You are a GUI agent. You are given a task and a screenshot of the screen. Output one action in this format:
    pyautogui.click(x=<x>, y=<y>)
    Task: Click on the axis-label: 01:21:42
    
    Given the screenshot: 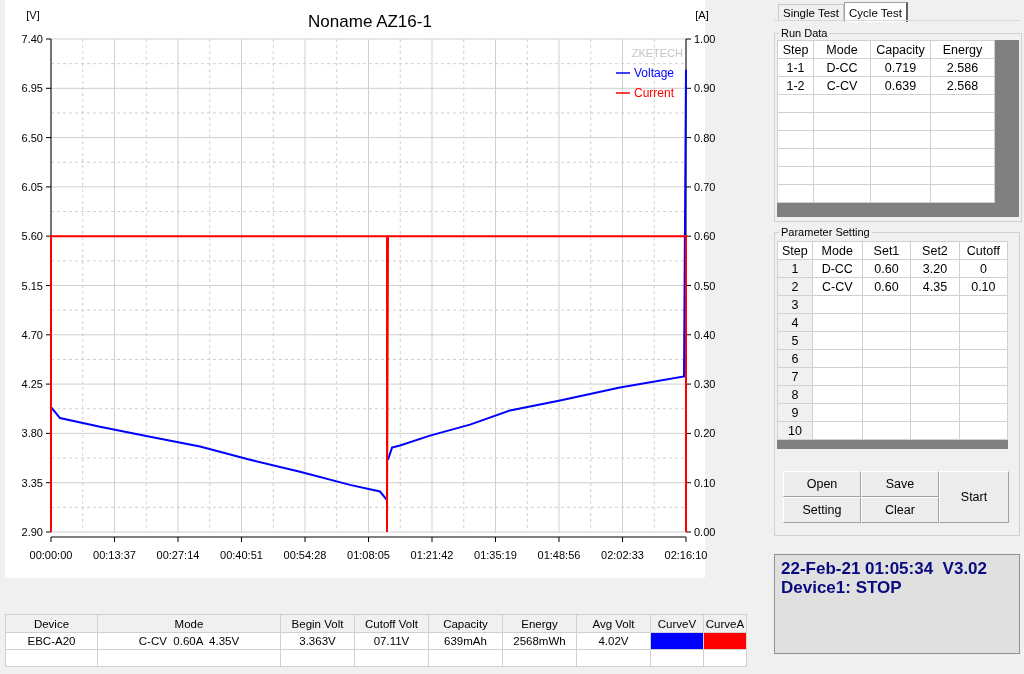 What is the action you would take?
    pyautogui.click(x=432, y=555)
    